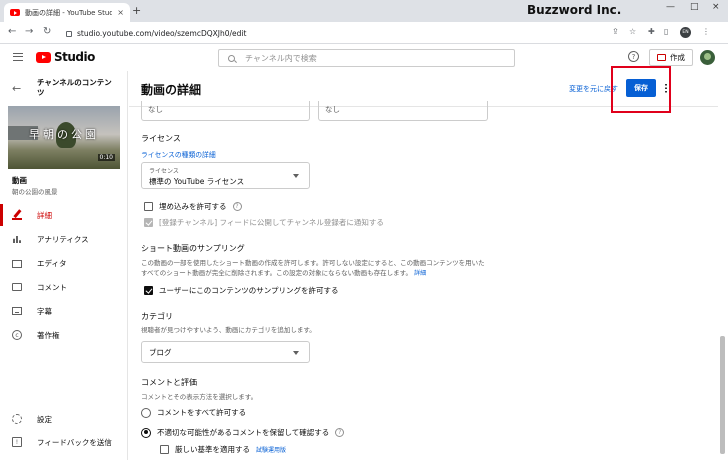 This screenshot has width=728, height=460. Describe the element at coordinates (212, 449) in the screenshot. I see `strict-filter-label: 厳しい基準を適用する` at that location.